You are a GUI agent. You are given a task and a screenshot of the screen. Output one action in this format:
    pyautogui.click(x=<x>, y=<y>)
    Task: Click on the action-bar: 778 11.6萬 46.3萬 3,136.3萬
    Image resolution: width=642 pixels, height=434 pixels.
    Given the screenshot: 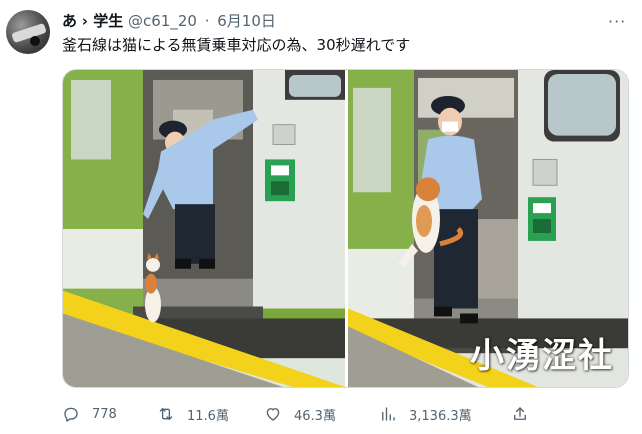 What is the action you would take?
    pyautogui.click(x=302, y=414)
    